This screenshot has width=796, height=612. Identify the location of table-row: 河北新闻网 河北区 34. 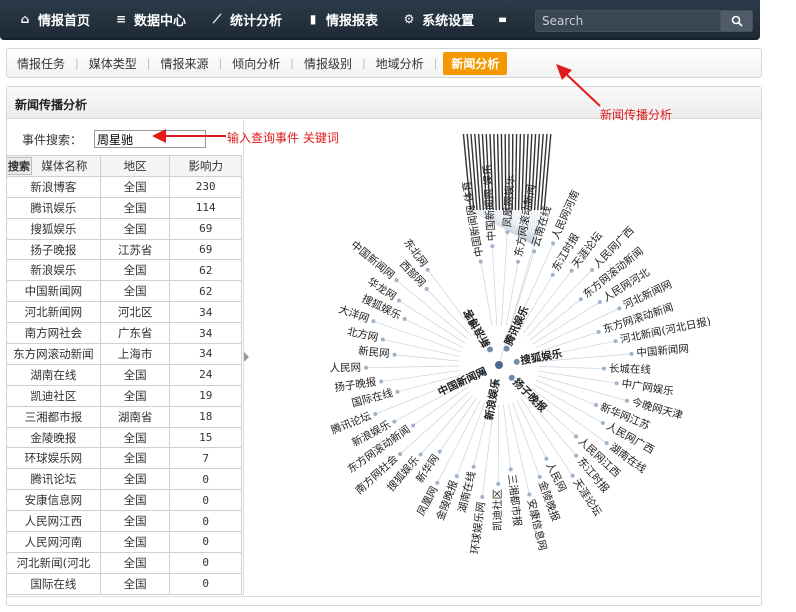
(124, 312).